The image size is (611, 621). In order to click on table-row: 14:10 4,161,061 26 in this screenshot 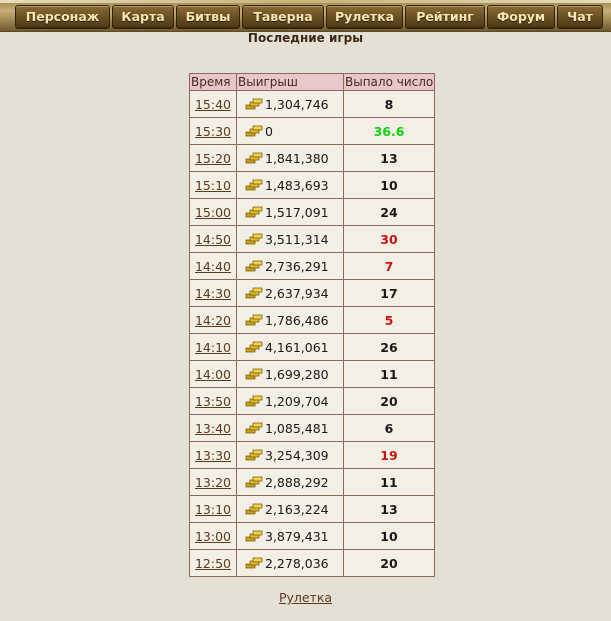, I will do `click(312, 347)`.